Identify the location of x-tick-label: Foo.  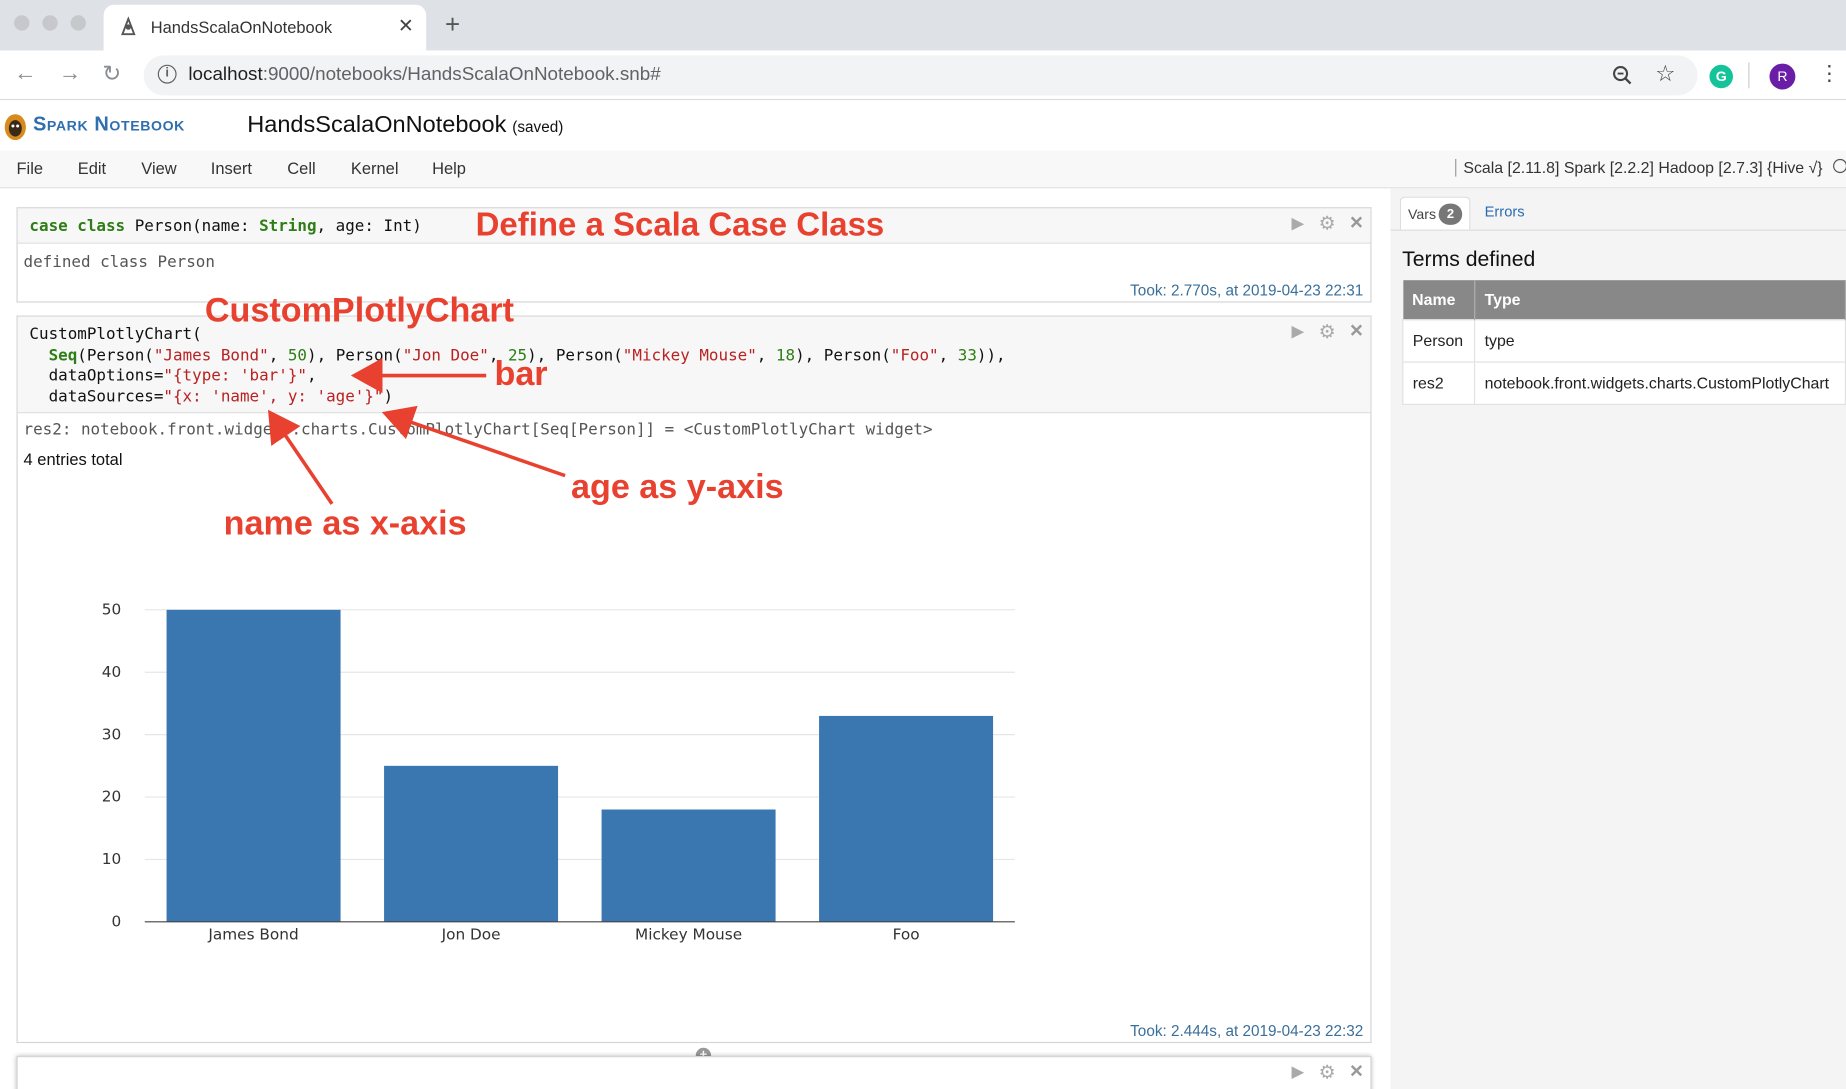
(906, 934).